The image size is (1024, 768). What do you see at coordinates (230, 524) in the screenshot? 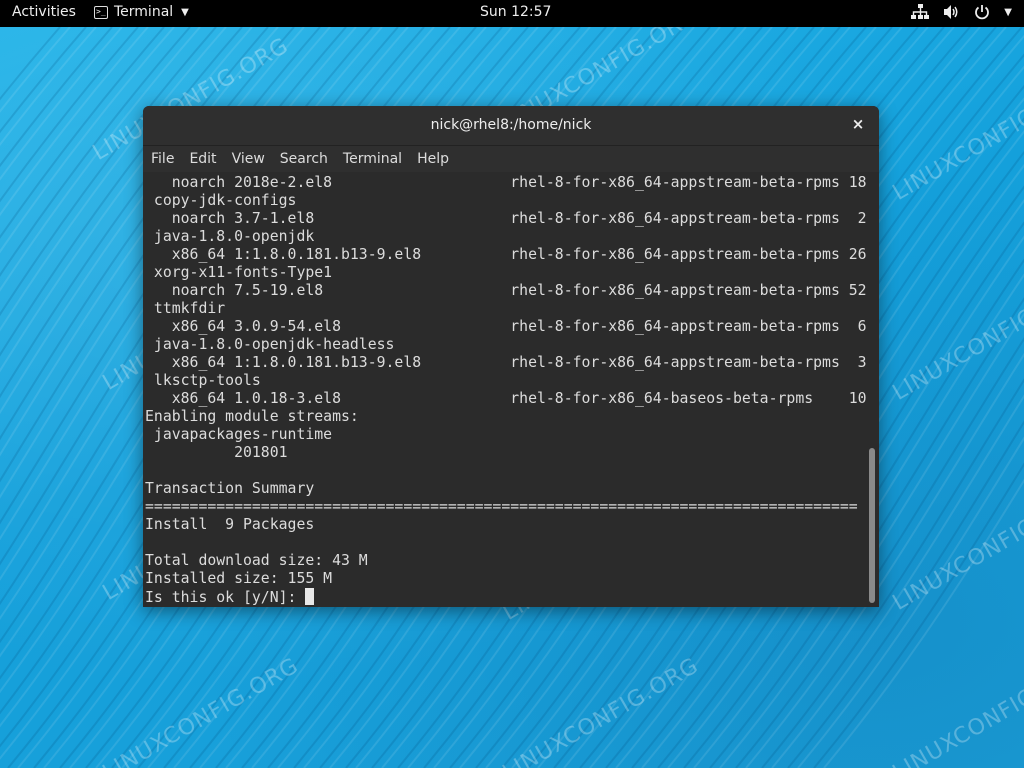
I see `terminal-line: Install 9 Packages` at bounding box center [230, 524].